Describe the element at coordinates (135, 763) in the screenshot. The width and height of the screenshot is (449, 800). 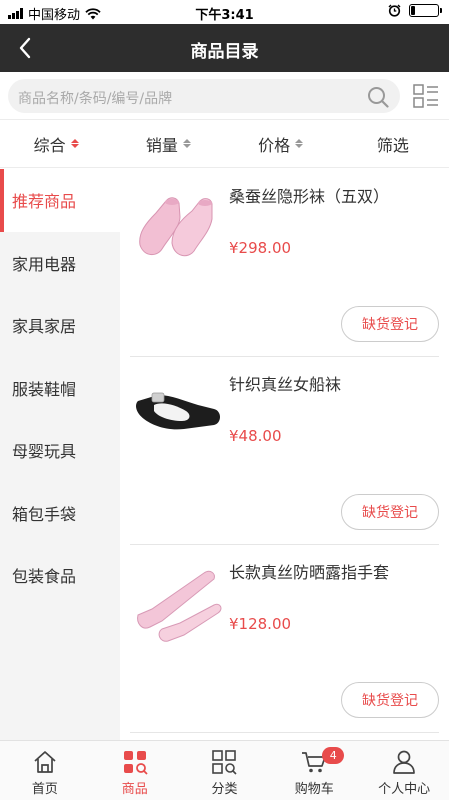
I see `products-icon` at that location.